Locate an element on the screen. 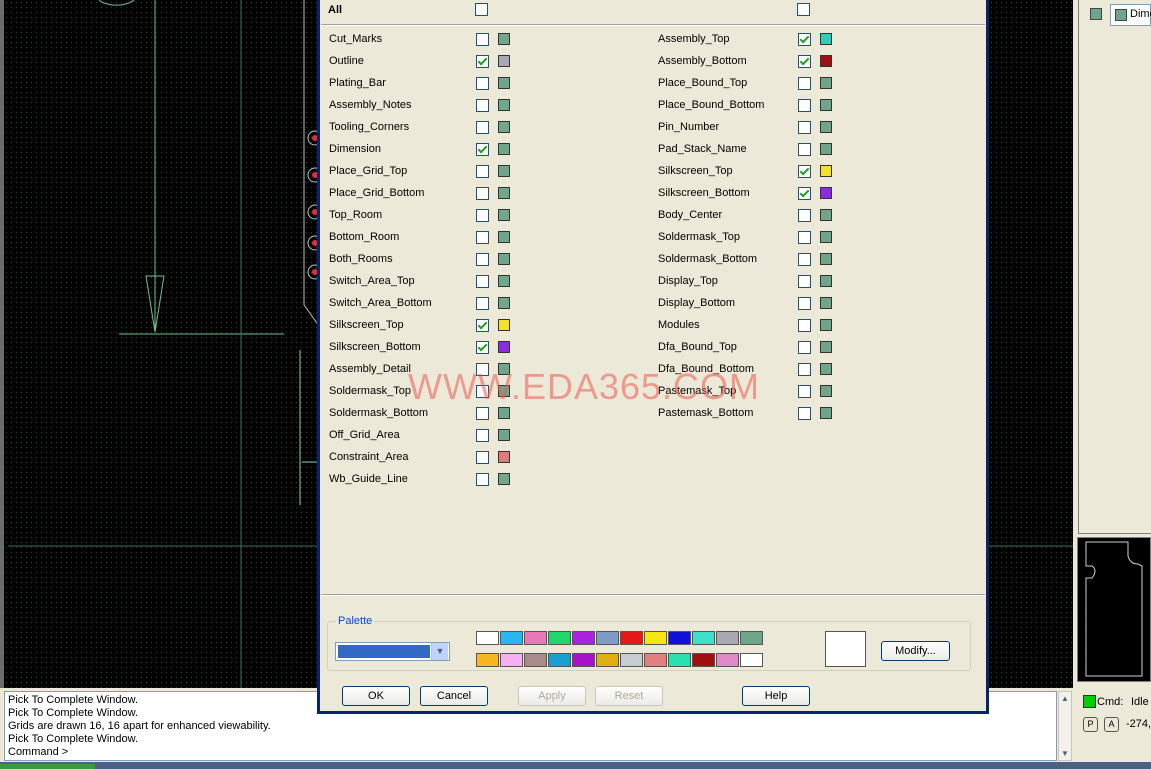  scroll-up-icon: ▲ is located at coordinates (1065, 699).